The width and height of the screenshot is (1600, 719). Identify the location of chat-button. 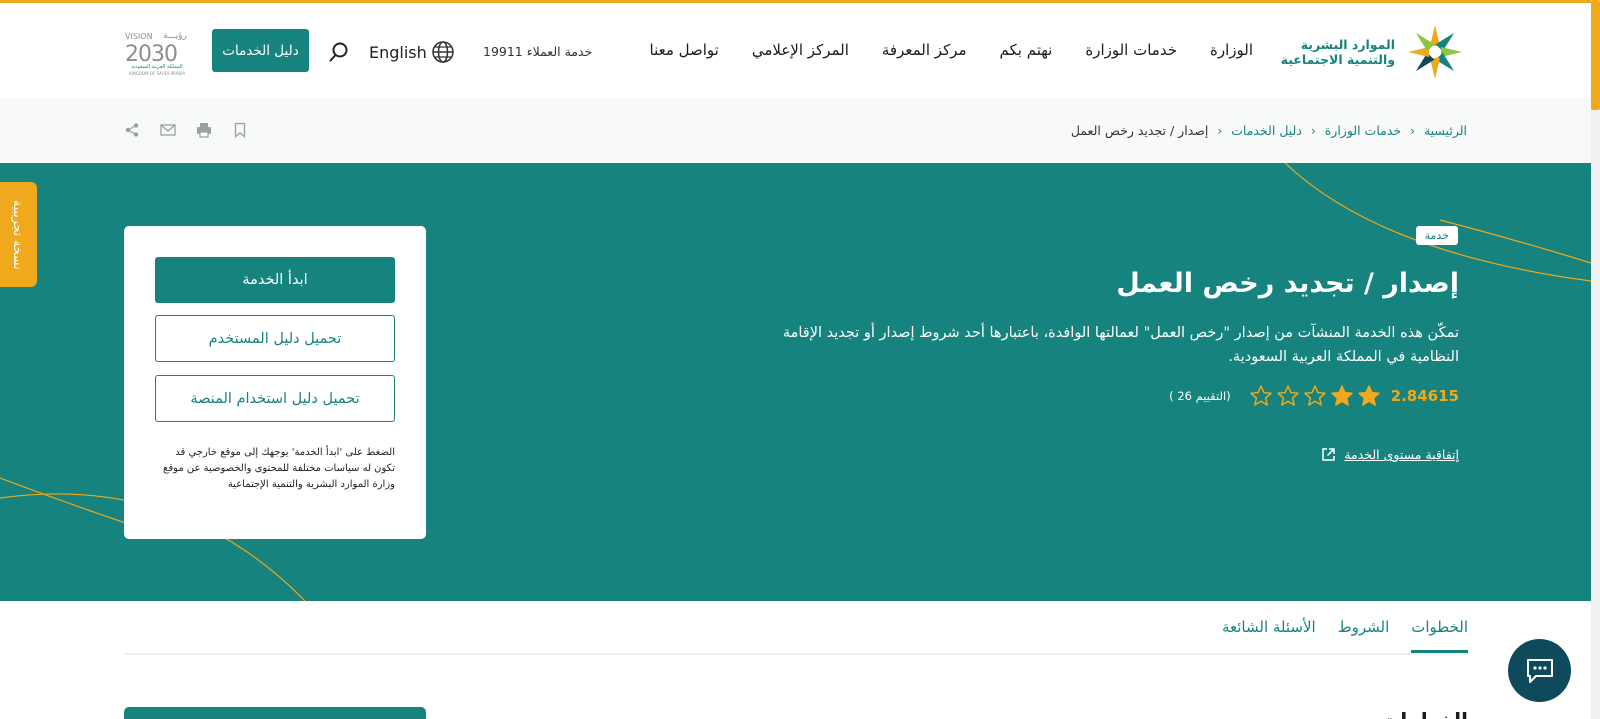
(1539, 670).